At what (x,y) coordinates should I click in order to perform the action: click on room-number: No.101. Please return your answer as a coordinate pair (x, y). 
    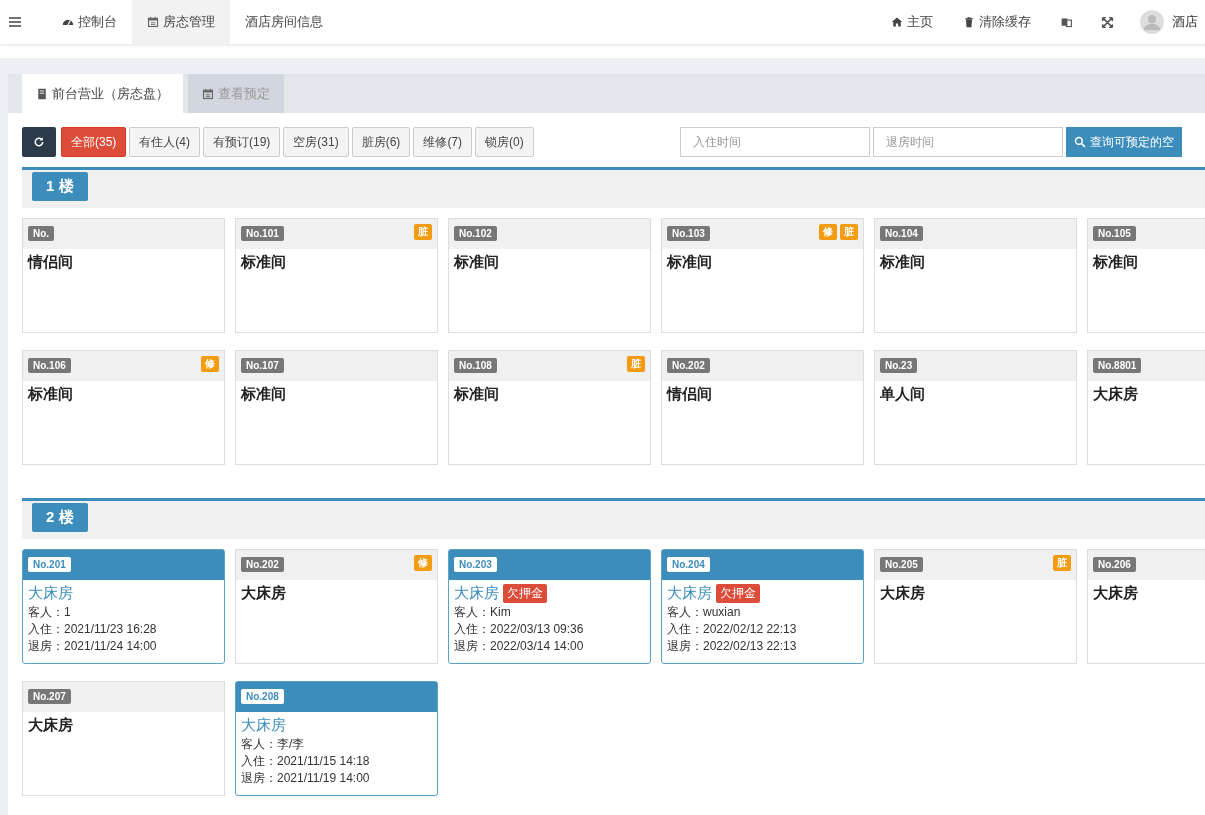
    Looking at the image, I should click on (262, 233).